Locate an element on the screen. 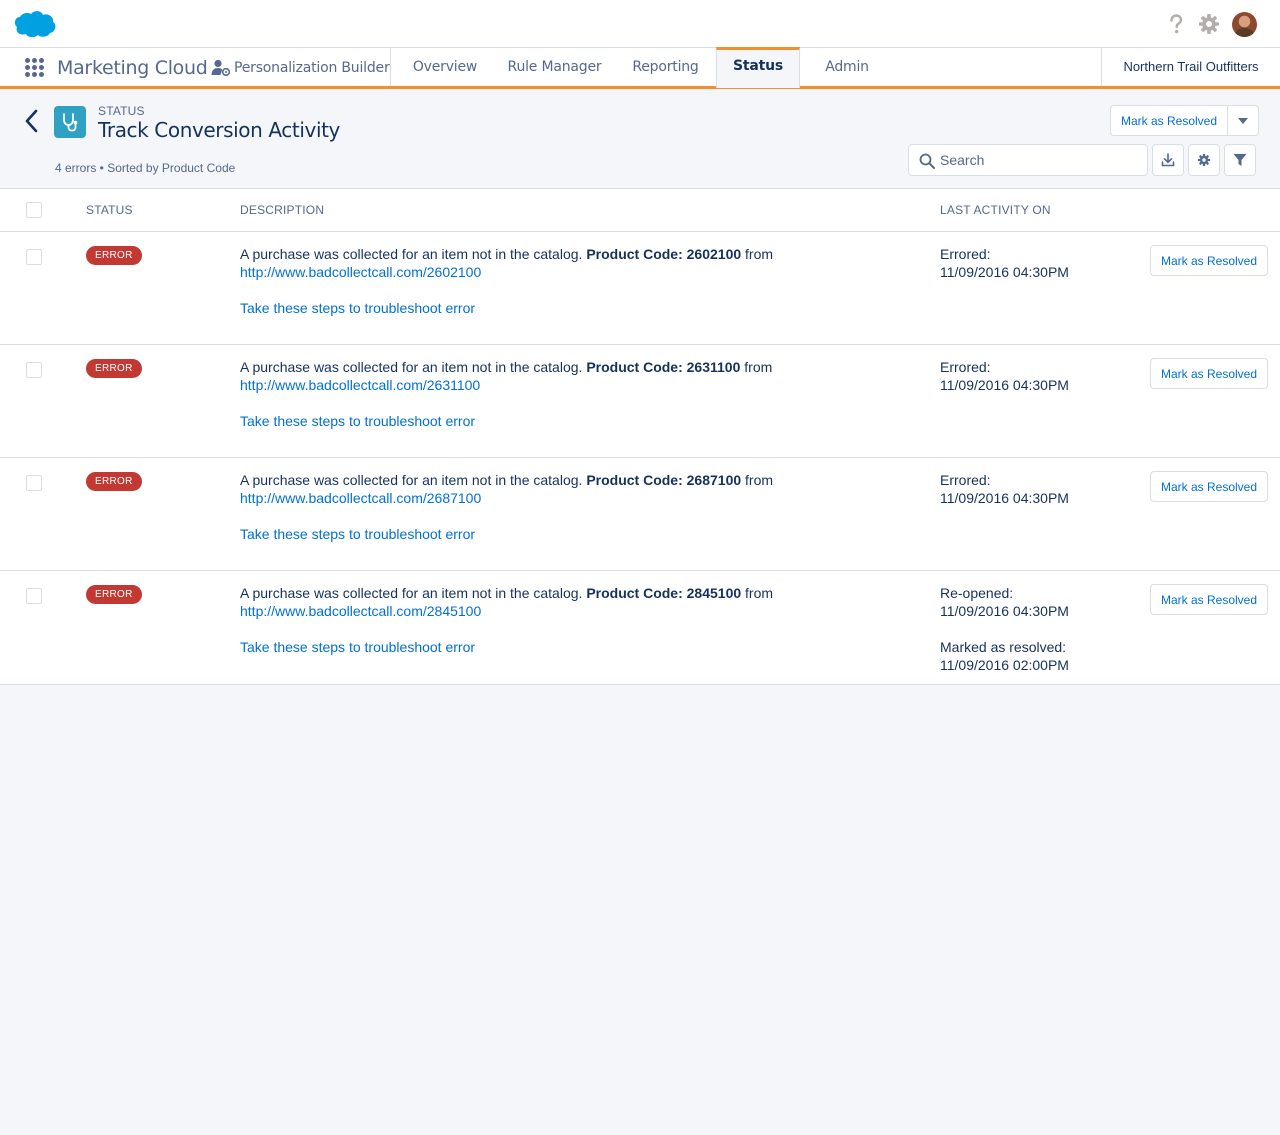 The height and width of the screenshot is (1135, 1280). activity-spacer is located at coordinates (1004, 629).